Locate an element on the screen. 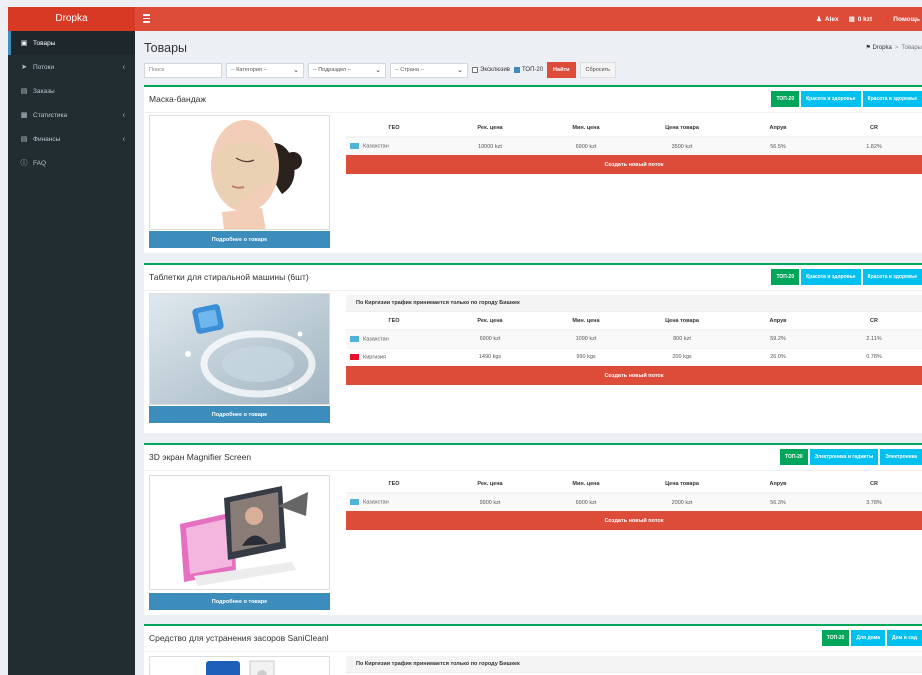 The width and height of the screenshot is (922, 675). tag-subcategory: Дом и сад is located at coordinates (904, 638).